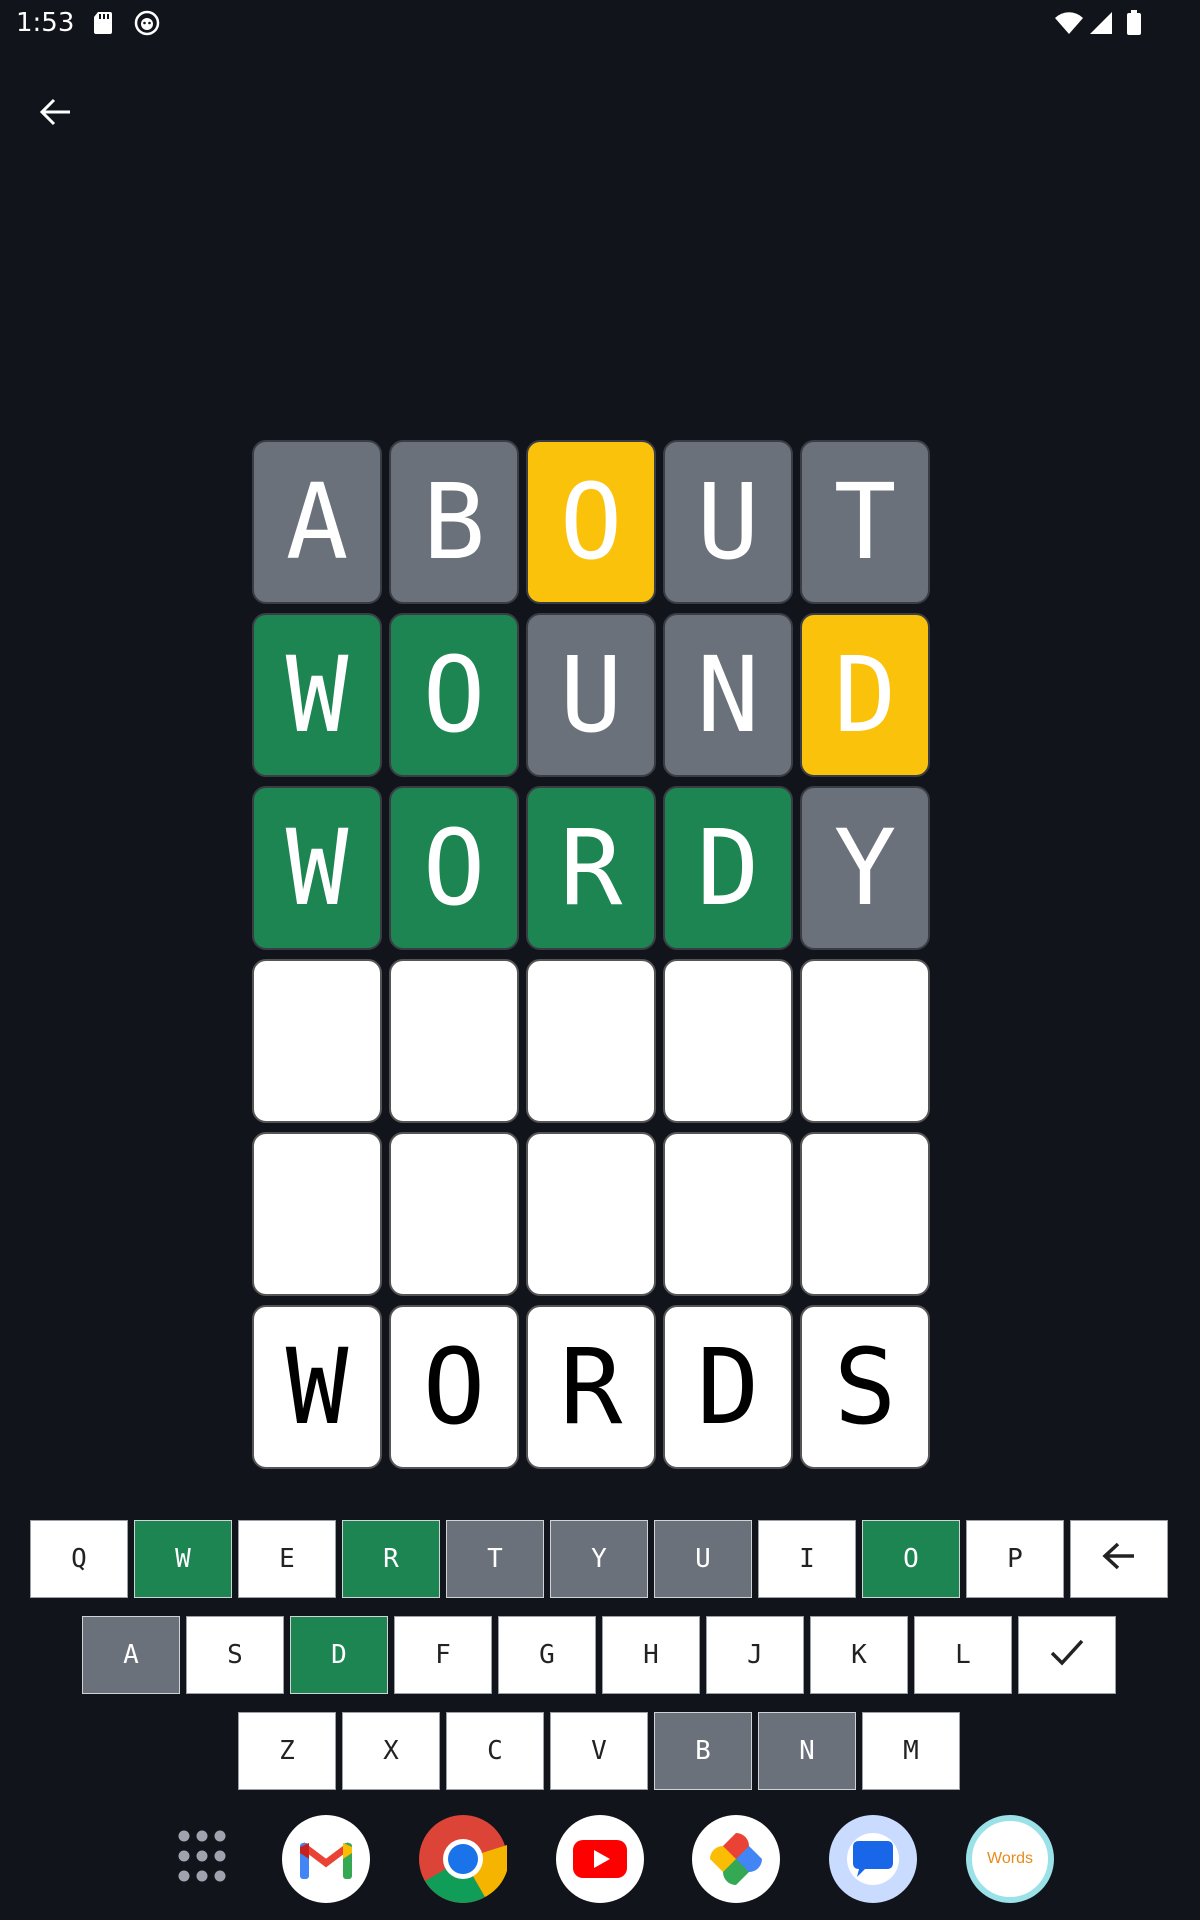 Image resolution: width=1200 pixels, height=1920 pixels. I want to click on key-z: Z, so click(287, 1751).